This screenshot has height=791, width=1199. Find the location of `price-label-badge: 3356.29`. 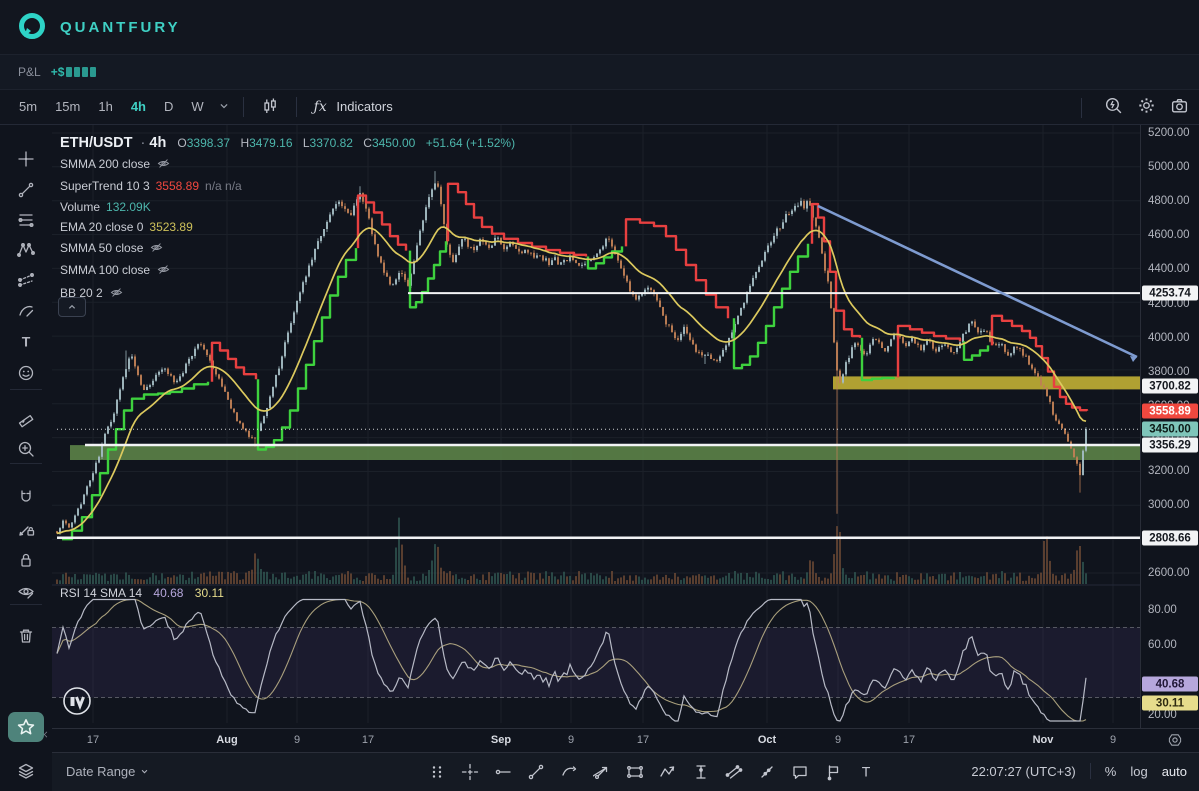

price-label-badge: 3356.29 is located at coordinates (1170, 445).